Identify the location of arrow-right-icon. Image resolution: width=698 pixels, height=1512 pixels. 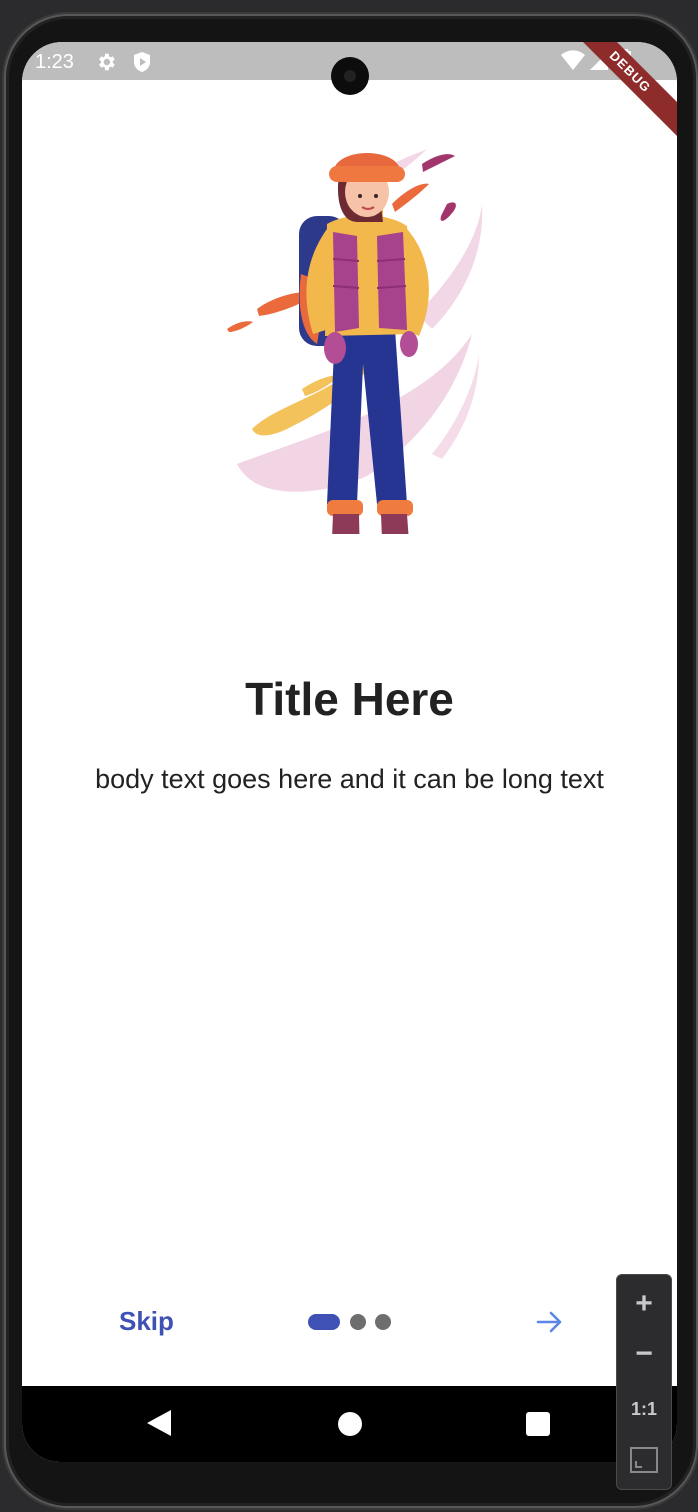
(549, 1322).